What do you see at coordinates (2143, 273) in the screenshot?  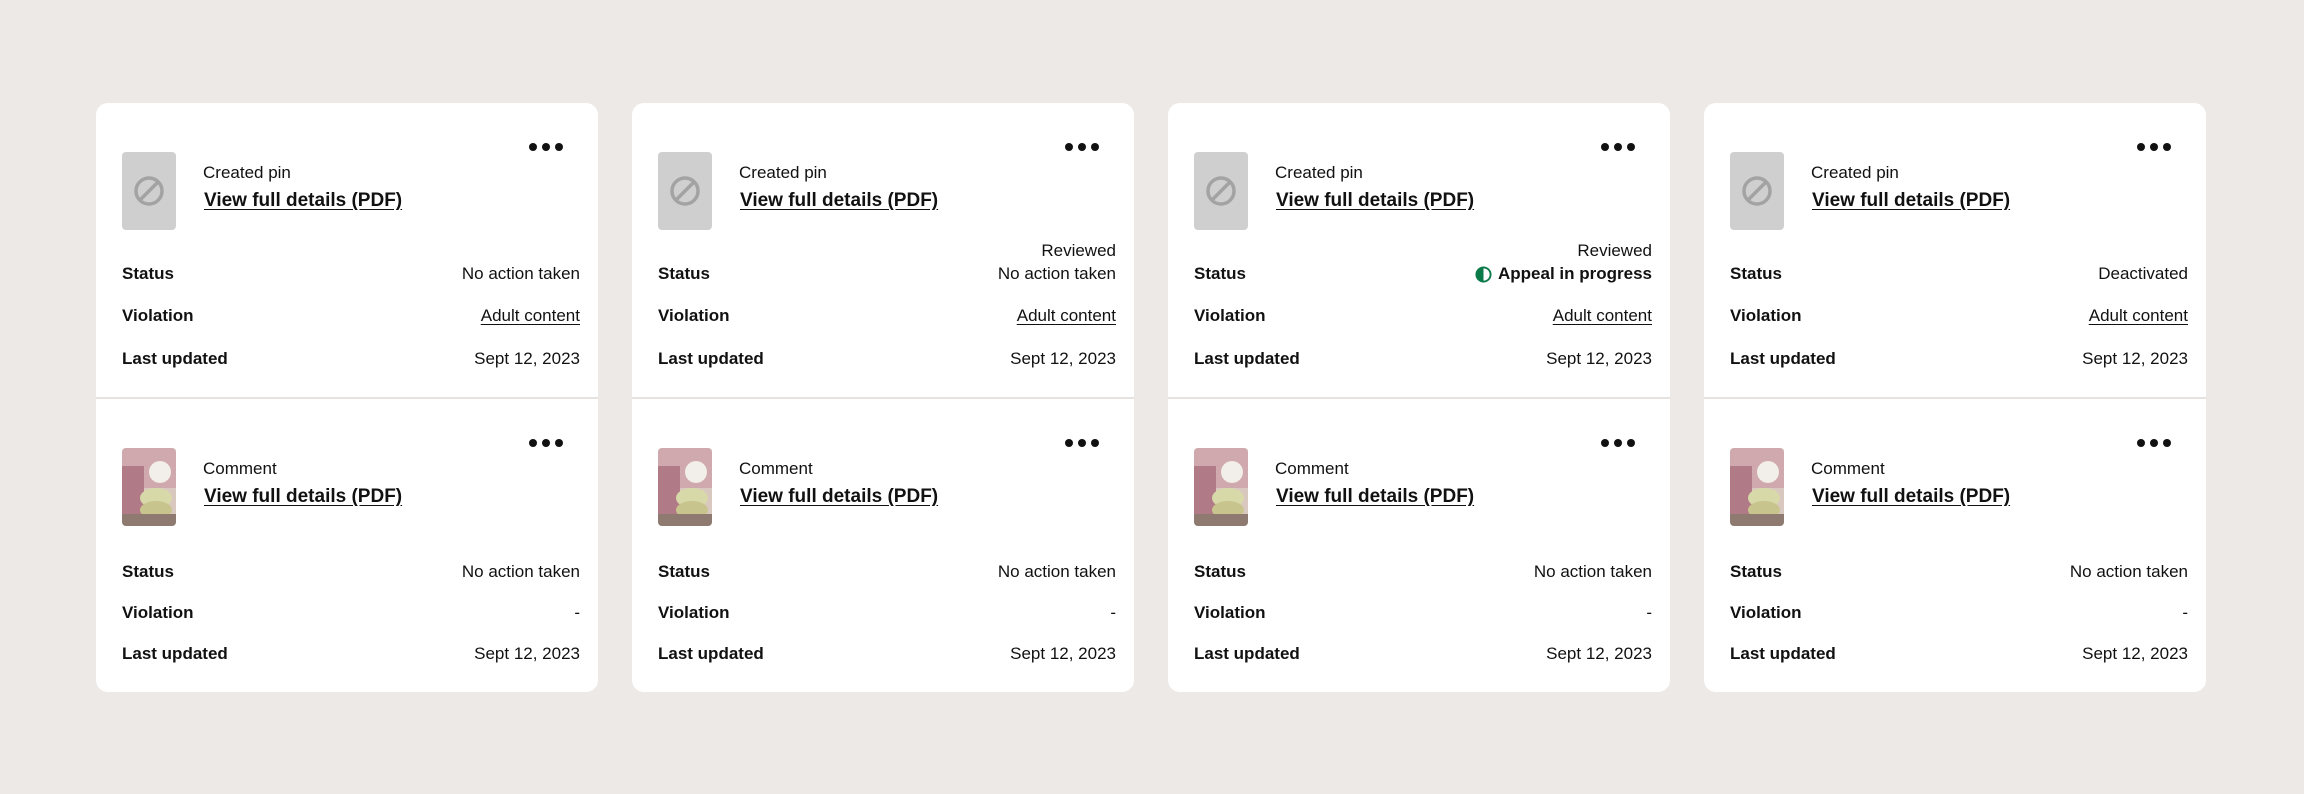 I see `status-value: Deactivated` at bounding box center [2143, 273].